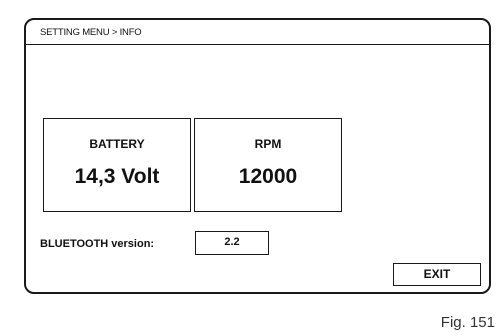  What do you see at coordinates (268, 144) in the screenshot?
I see `rpm-label: RPM` at bounding box center [268, 144].